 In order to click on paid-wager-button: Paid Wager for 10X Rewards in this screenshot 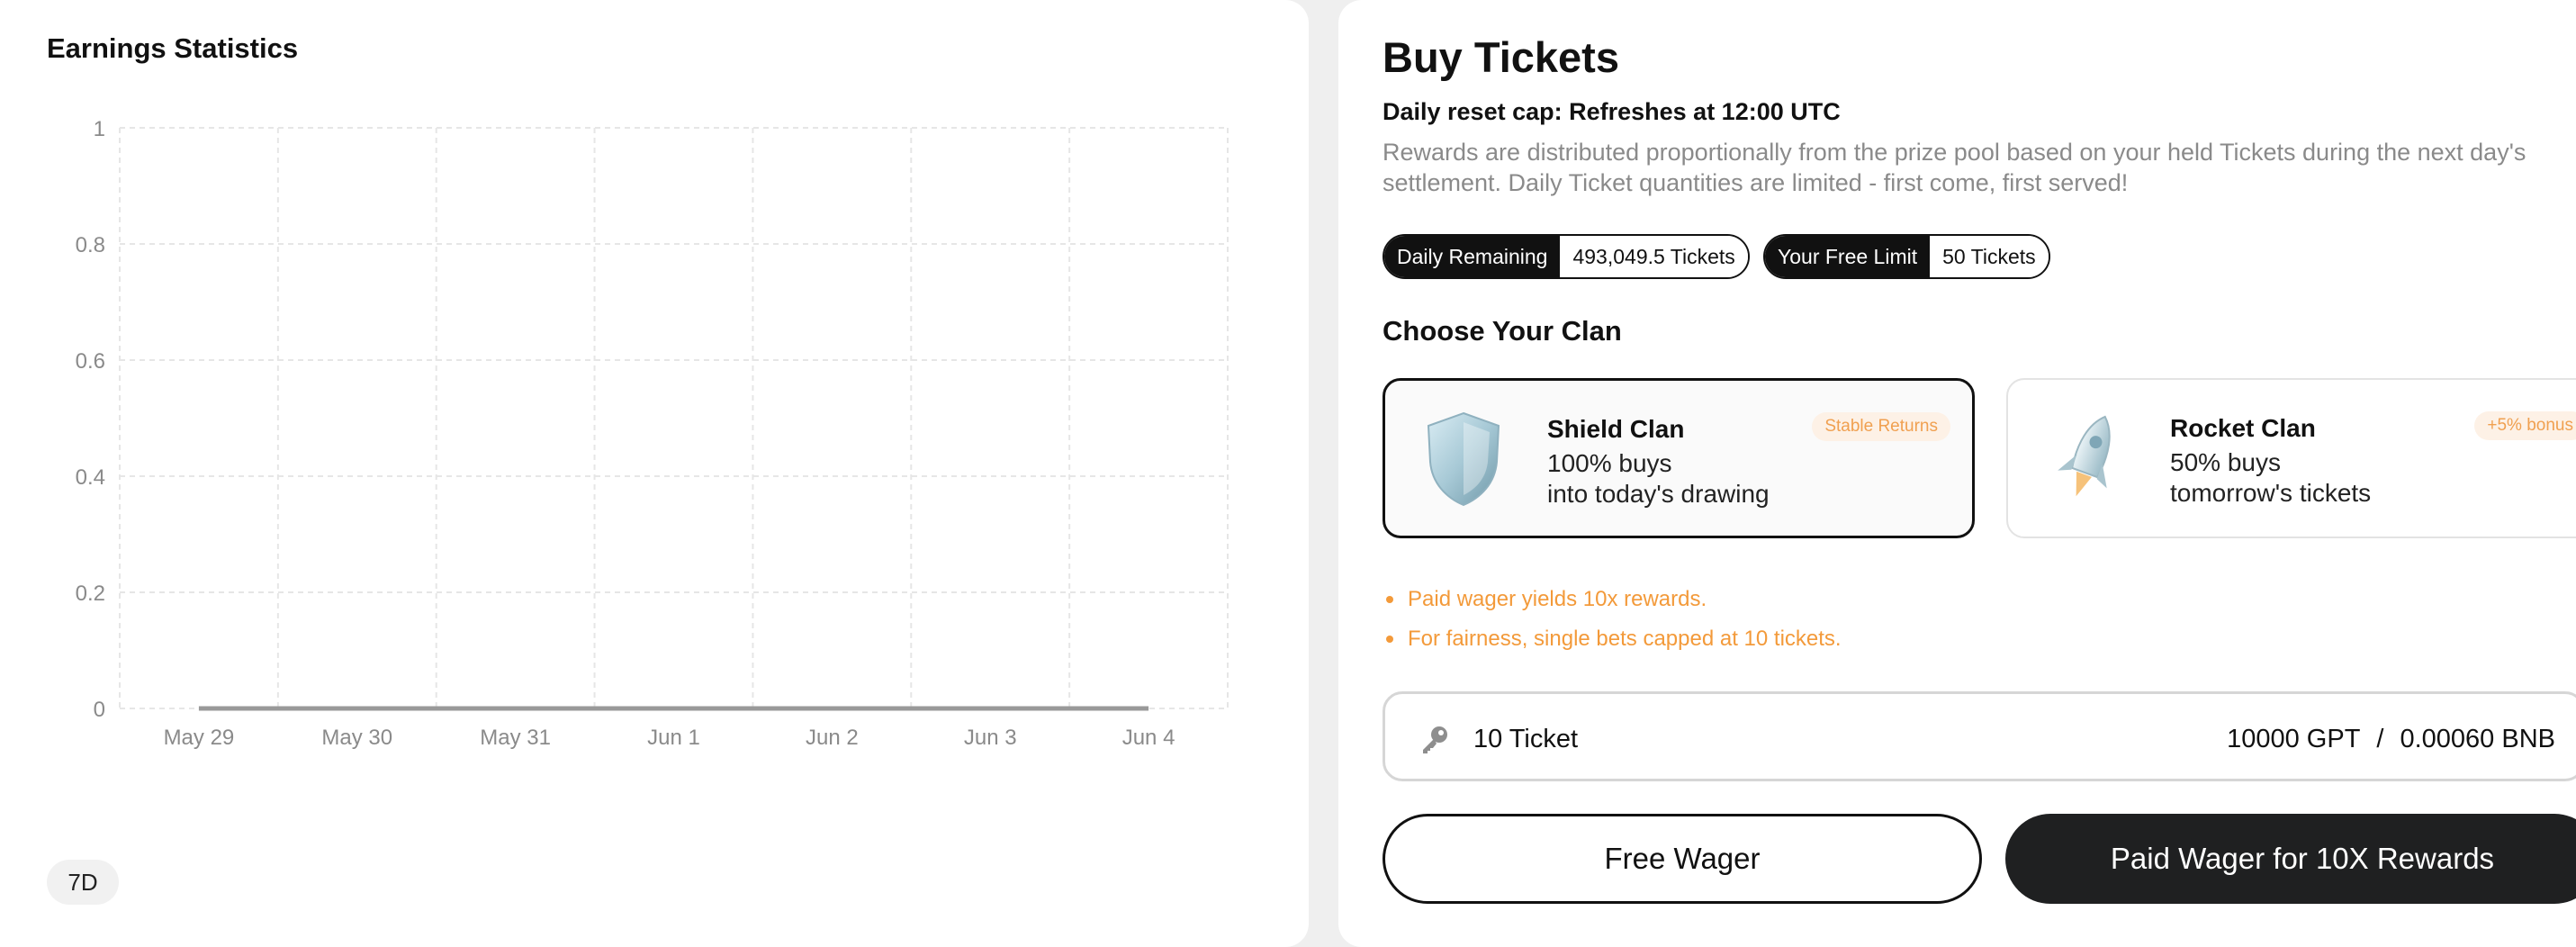, I will do `click(2290, 859)`.